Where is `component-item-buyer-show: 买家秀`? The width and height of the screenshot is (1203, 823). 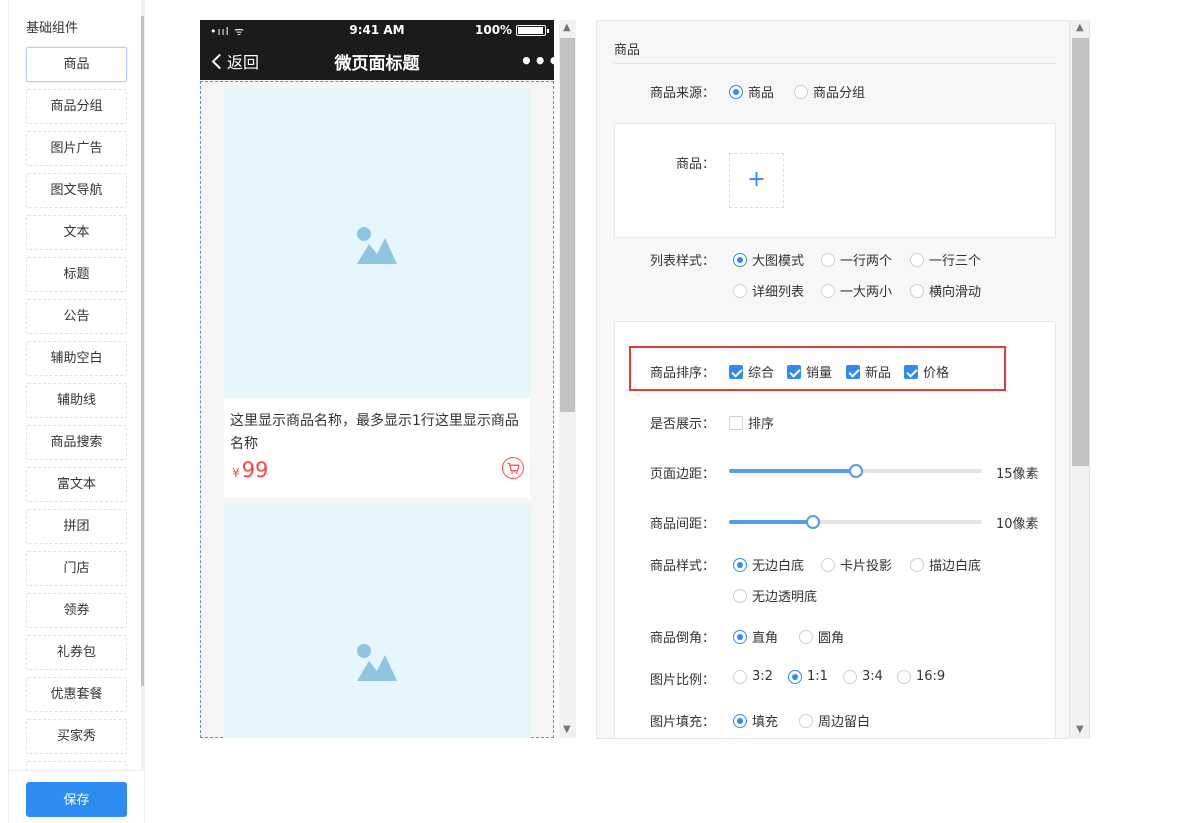
component-item-buyer-show: 买家秀 is located at coordinates (76, 736).